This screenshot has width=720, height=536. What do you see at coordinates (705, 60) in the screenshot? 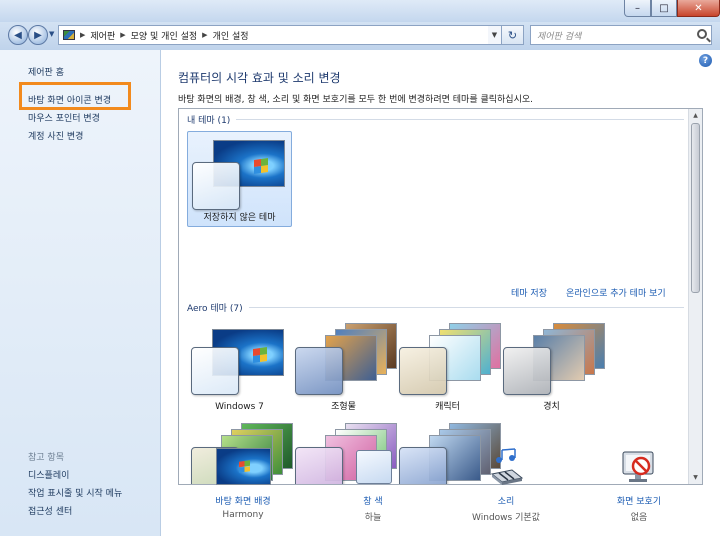
I see `help-icon: ?` at bounding box center [705, 60].